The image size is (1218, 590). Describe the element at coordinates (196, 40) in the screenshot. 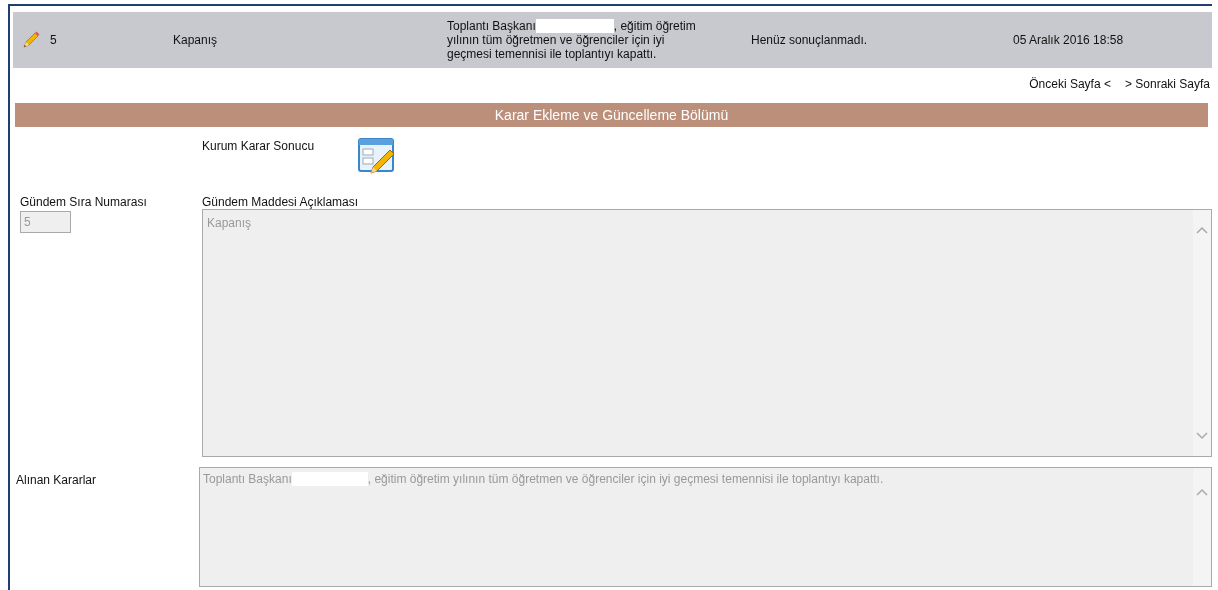

I see `agenda-title: Kapanış` at that location.